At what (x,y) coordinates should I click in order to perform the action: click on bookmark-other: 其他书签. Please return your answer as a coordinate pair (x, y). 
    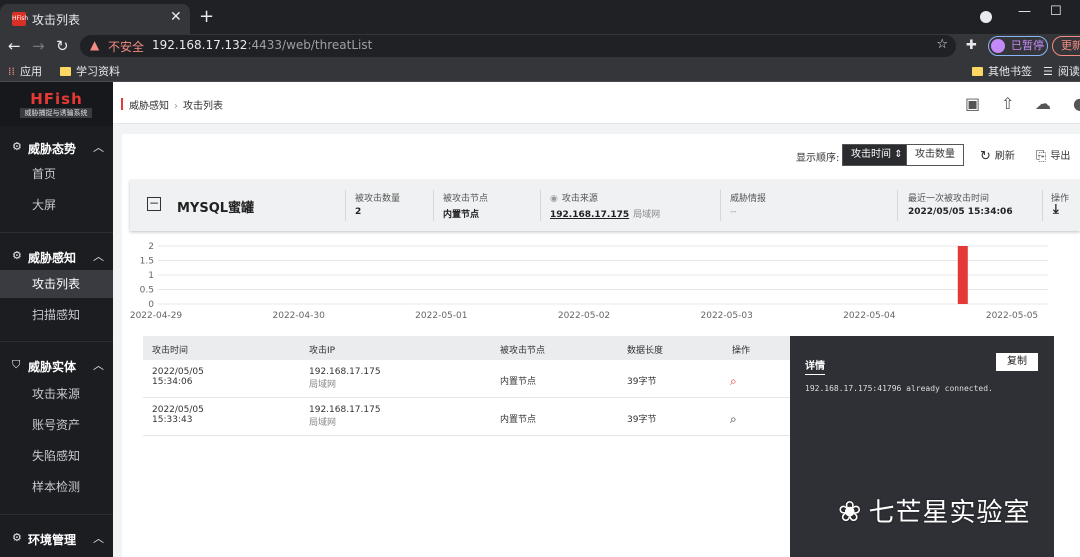
    Looking at the image, I should click on (1002, 71).